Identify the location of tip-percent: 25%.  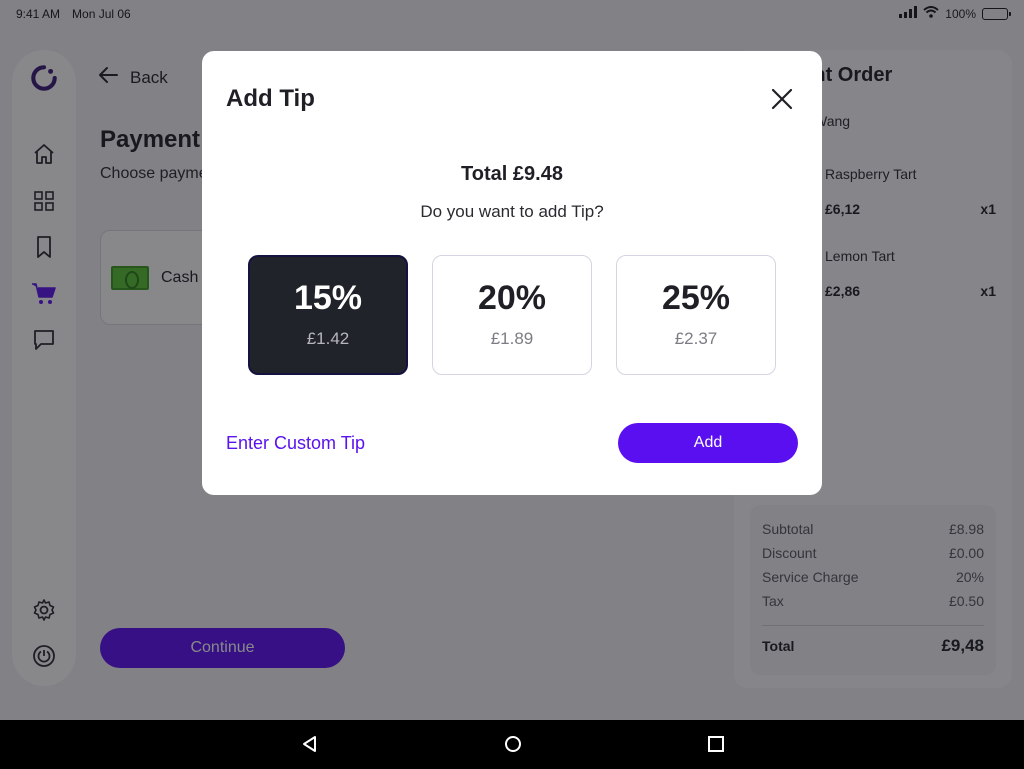
(696, 298).